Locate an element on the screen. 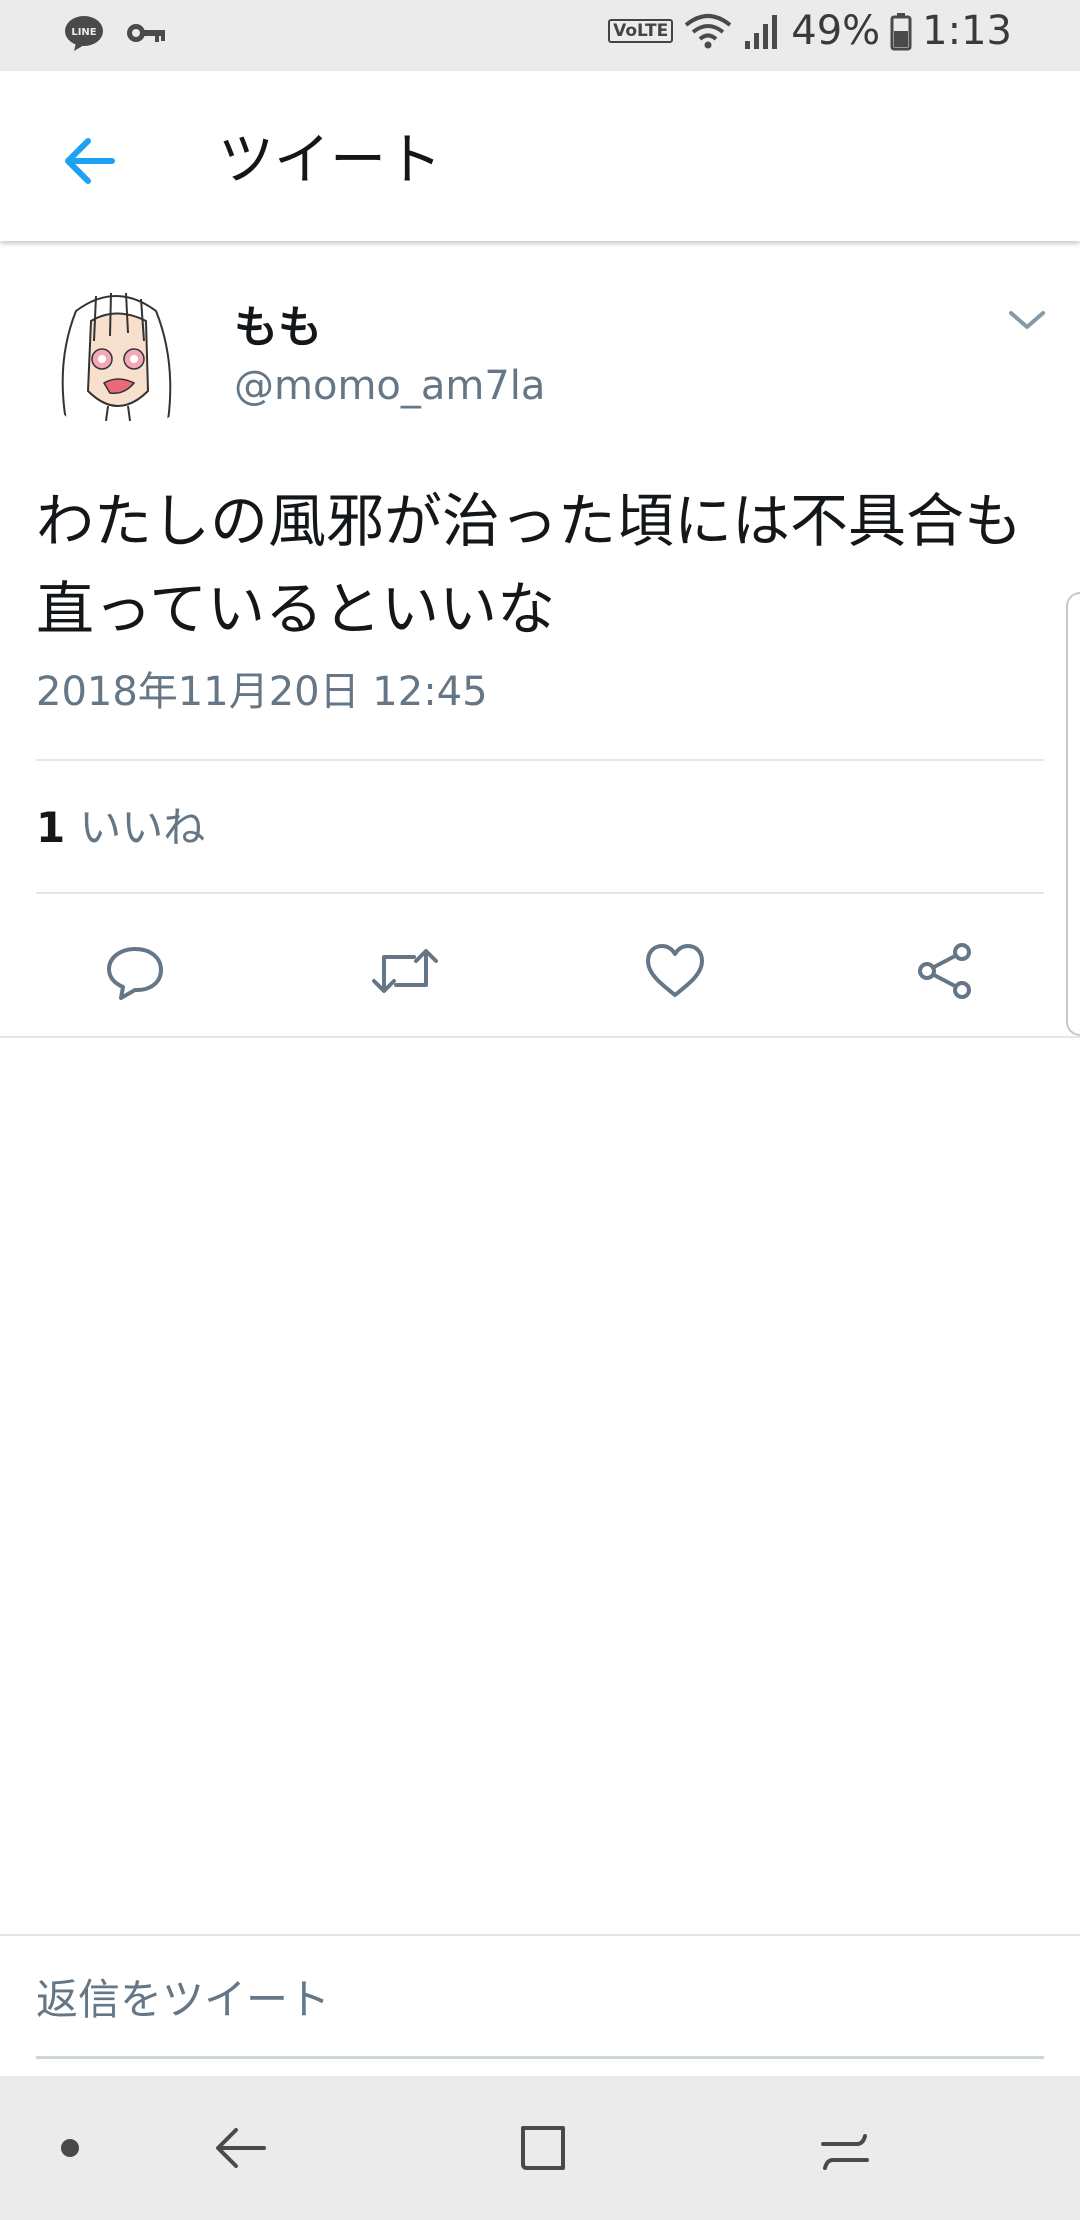 The width and height of the screenshot is (1080, 2220). arrow-left-icon is located at coordinates (90, 161).